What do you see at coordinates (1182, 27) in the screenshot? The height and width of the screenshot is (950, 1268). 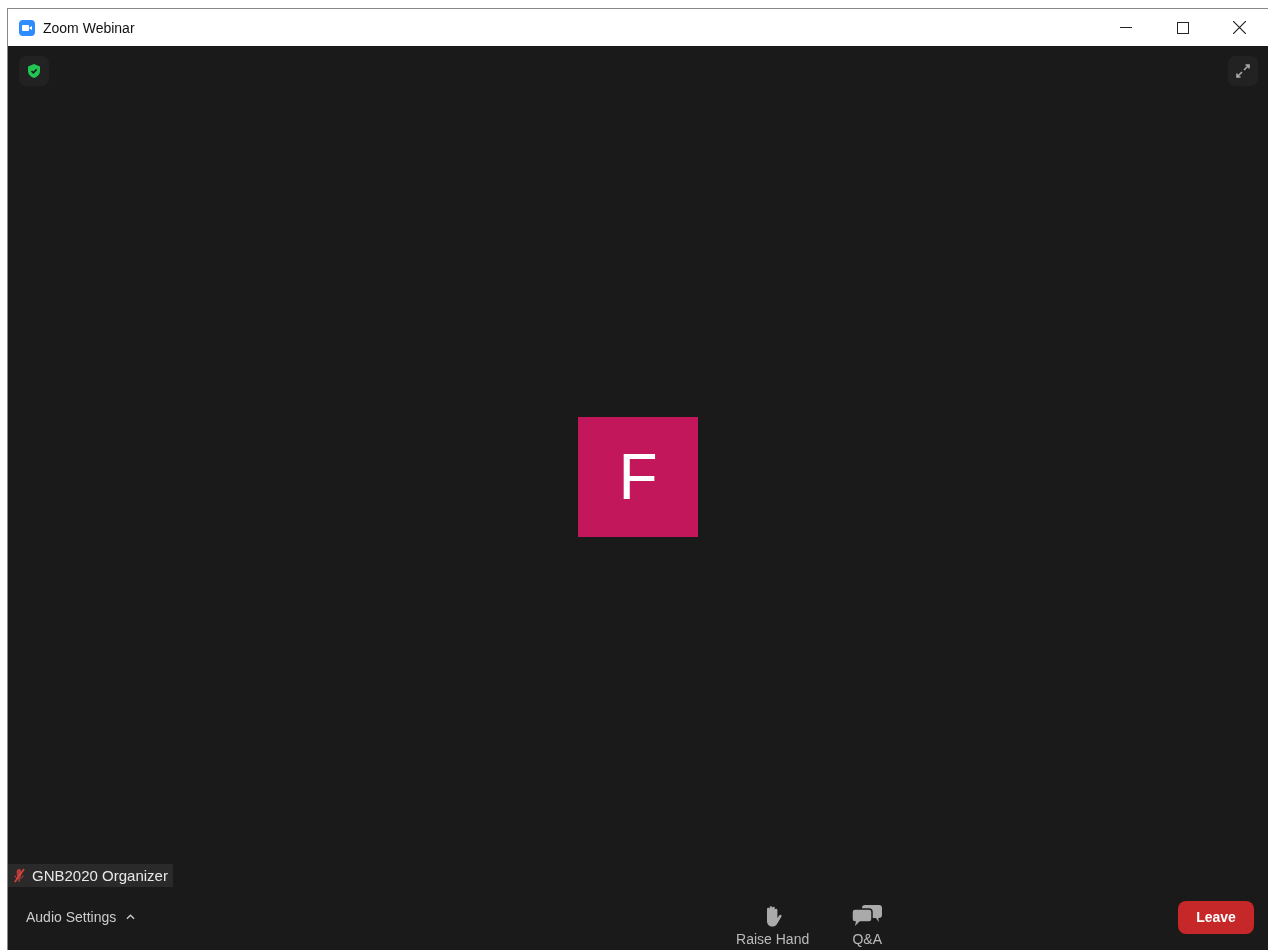 I see `maximize-icon` at bounding box center [1182, 27].